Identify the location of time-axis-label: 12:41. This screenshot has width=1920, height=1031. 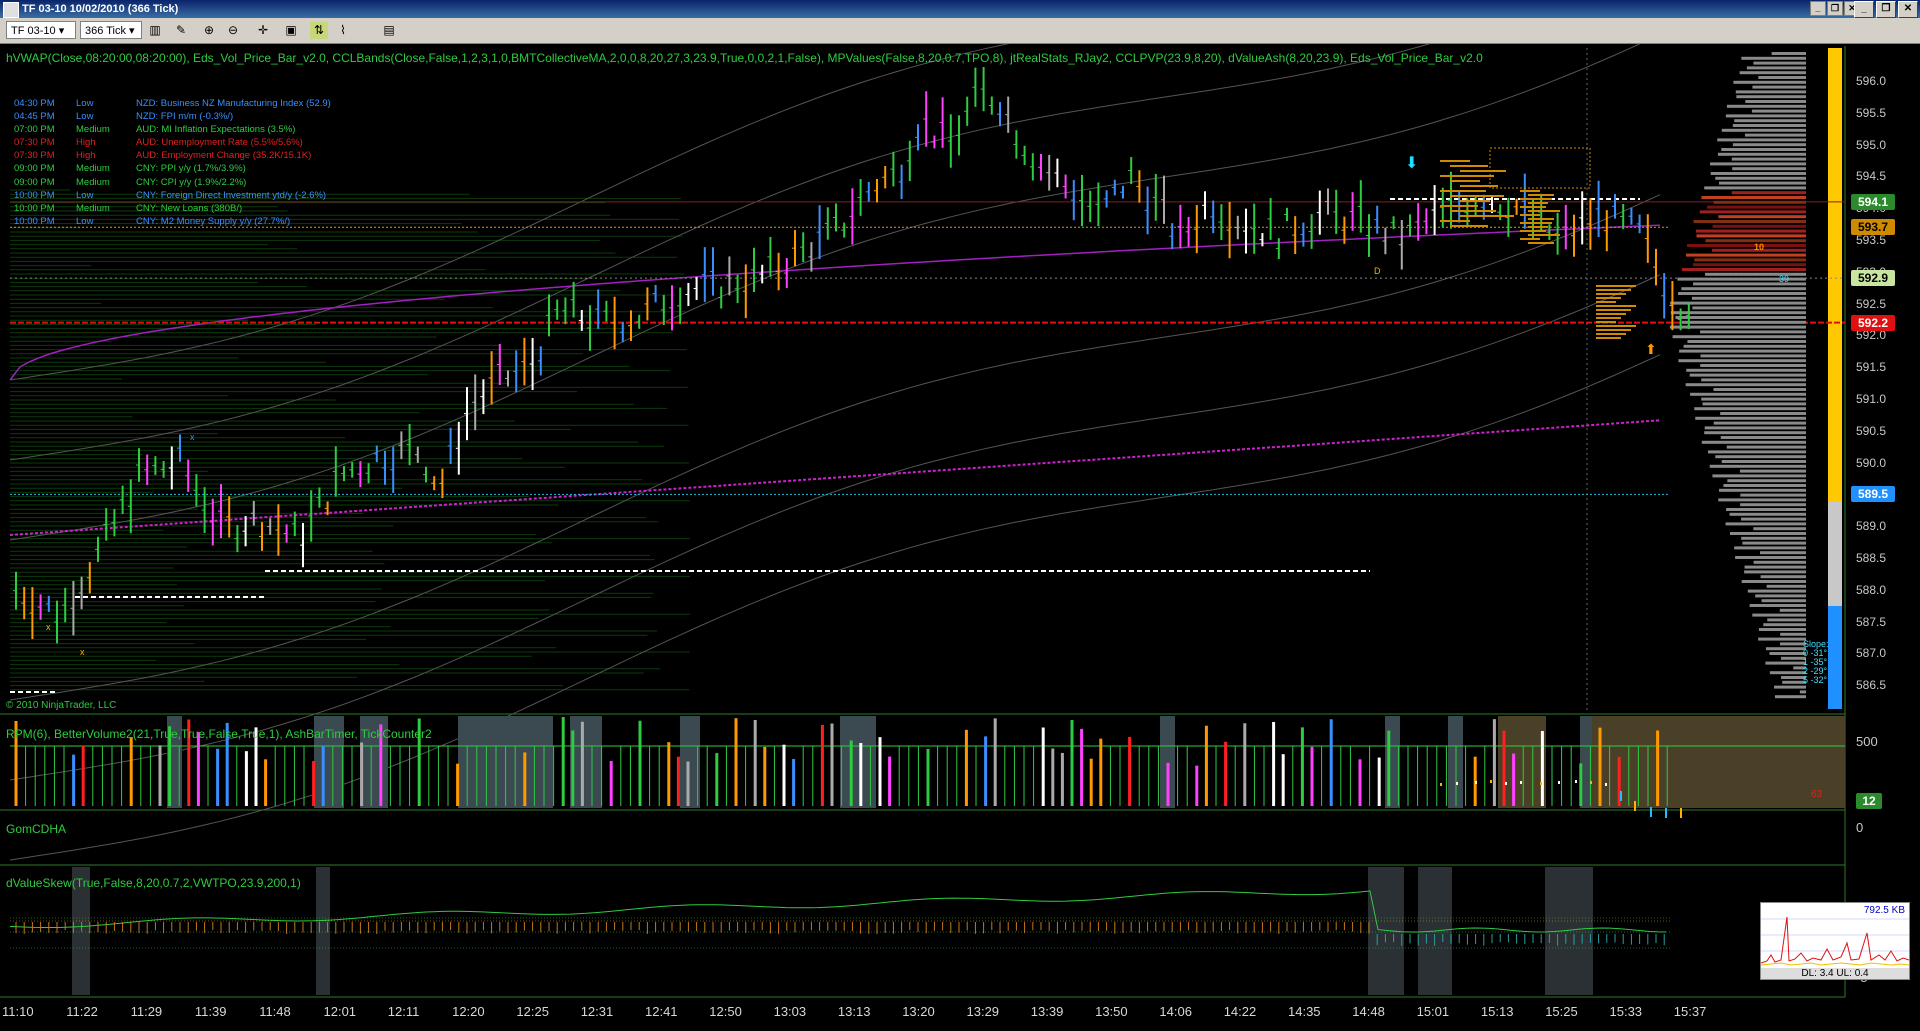
(661, 1011).